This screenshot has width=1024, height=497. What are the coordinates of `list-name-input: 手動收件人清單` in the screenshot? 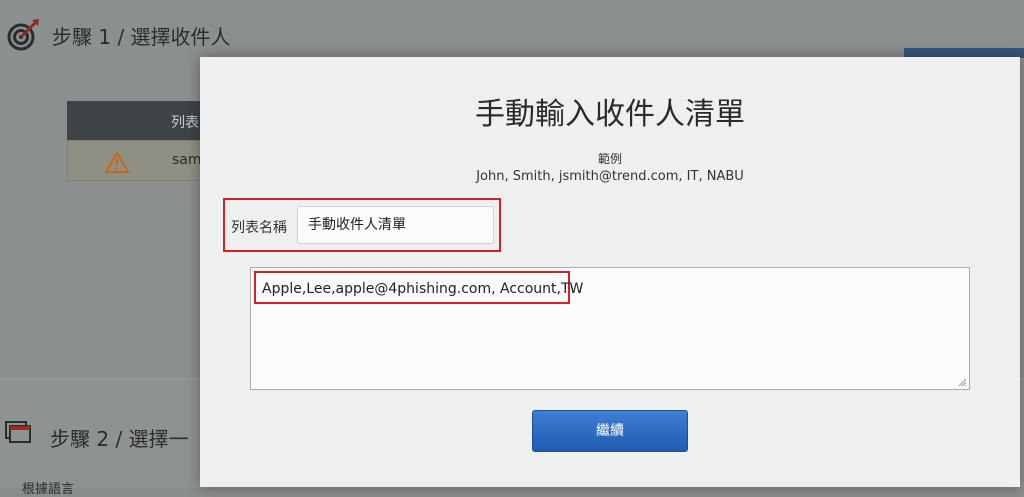 It's located at (395, 225).